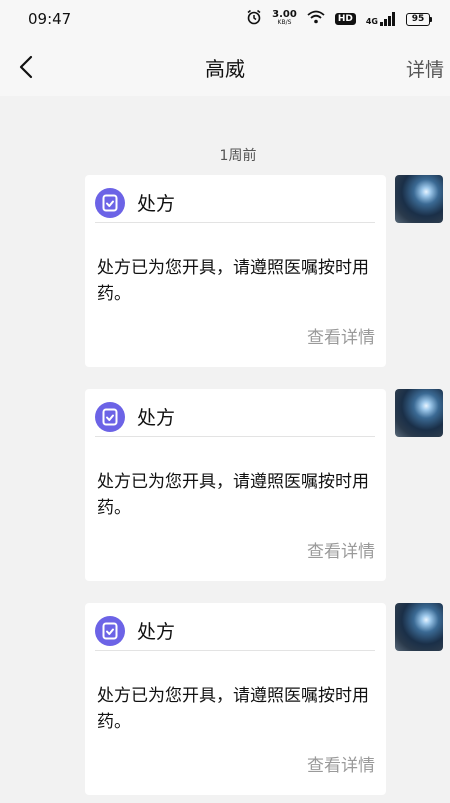 This screenshot has height=803, width=450. Describe the element at coordinates (345, 19) in the screenshot. I see `hd-badge: HD` at that location.